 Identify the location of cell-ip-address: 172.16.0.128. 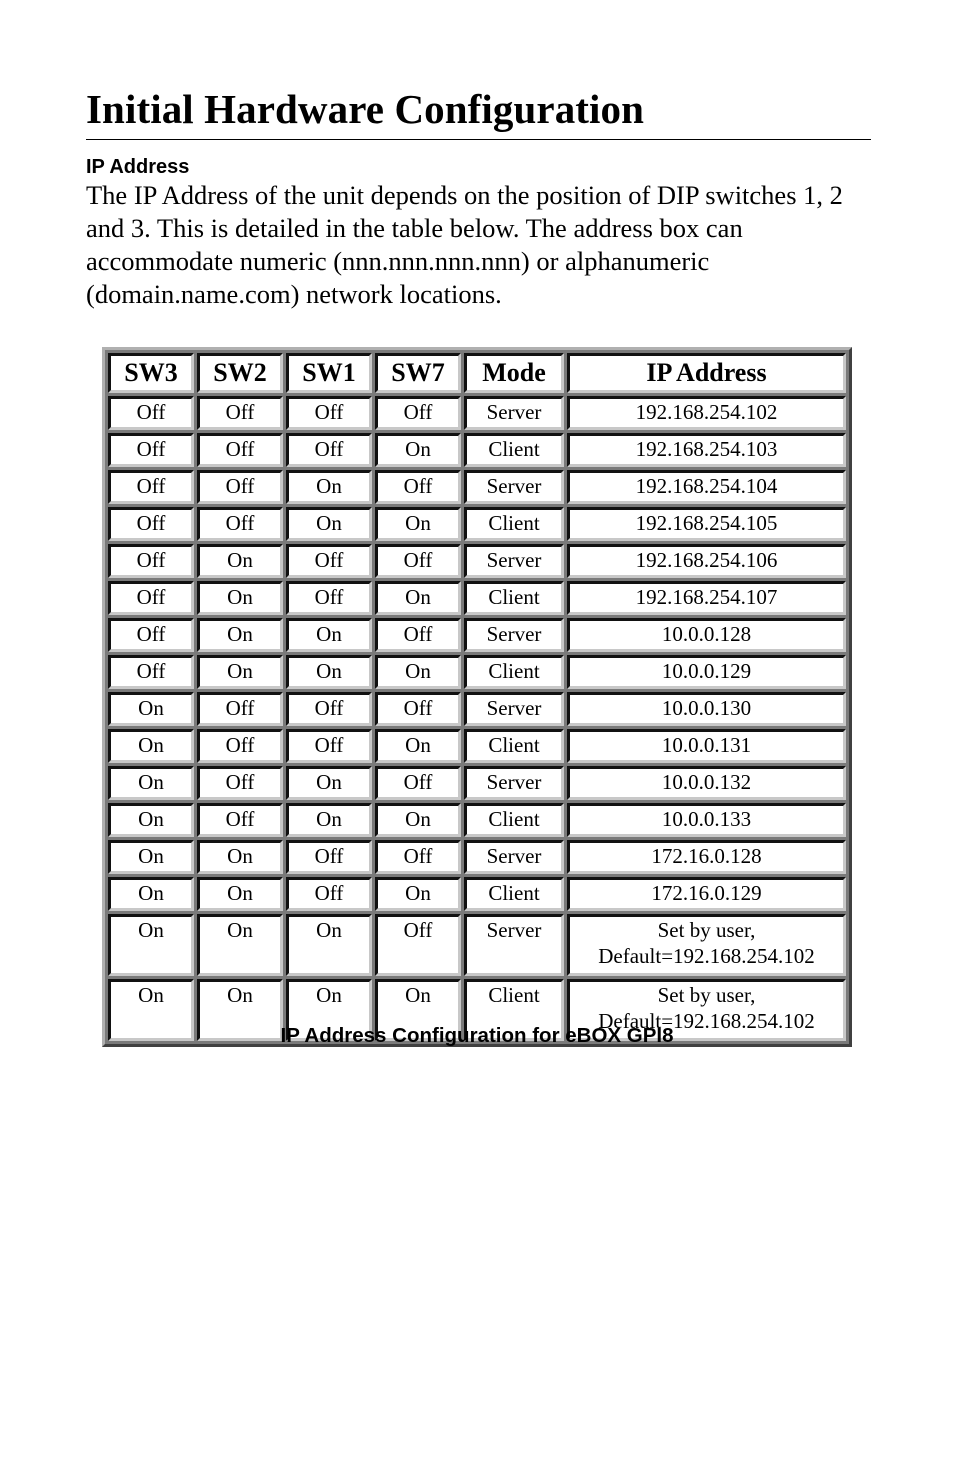
(706, 857).